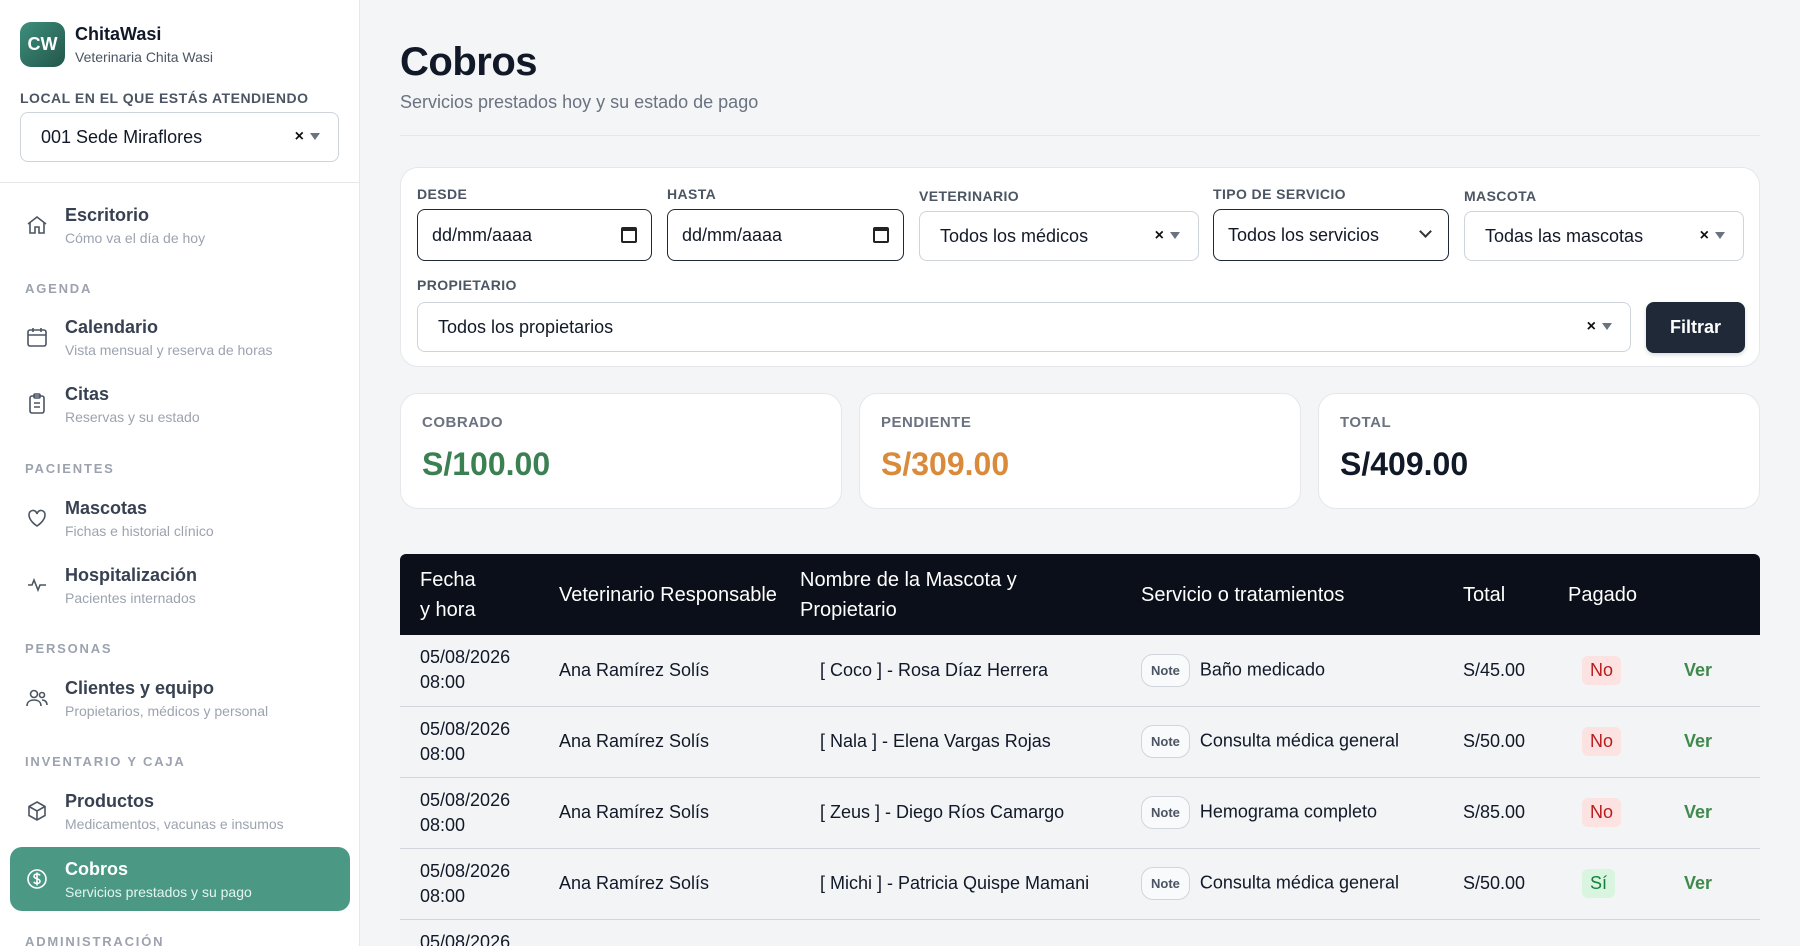 The width and height of the screenshot is (1800, 946). What do you see at coordinates (1601, 741) in the screenshot?
I see `pagado-cell: No` at bounding box center [1601, 741].